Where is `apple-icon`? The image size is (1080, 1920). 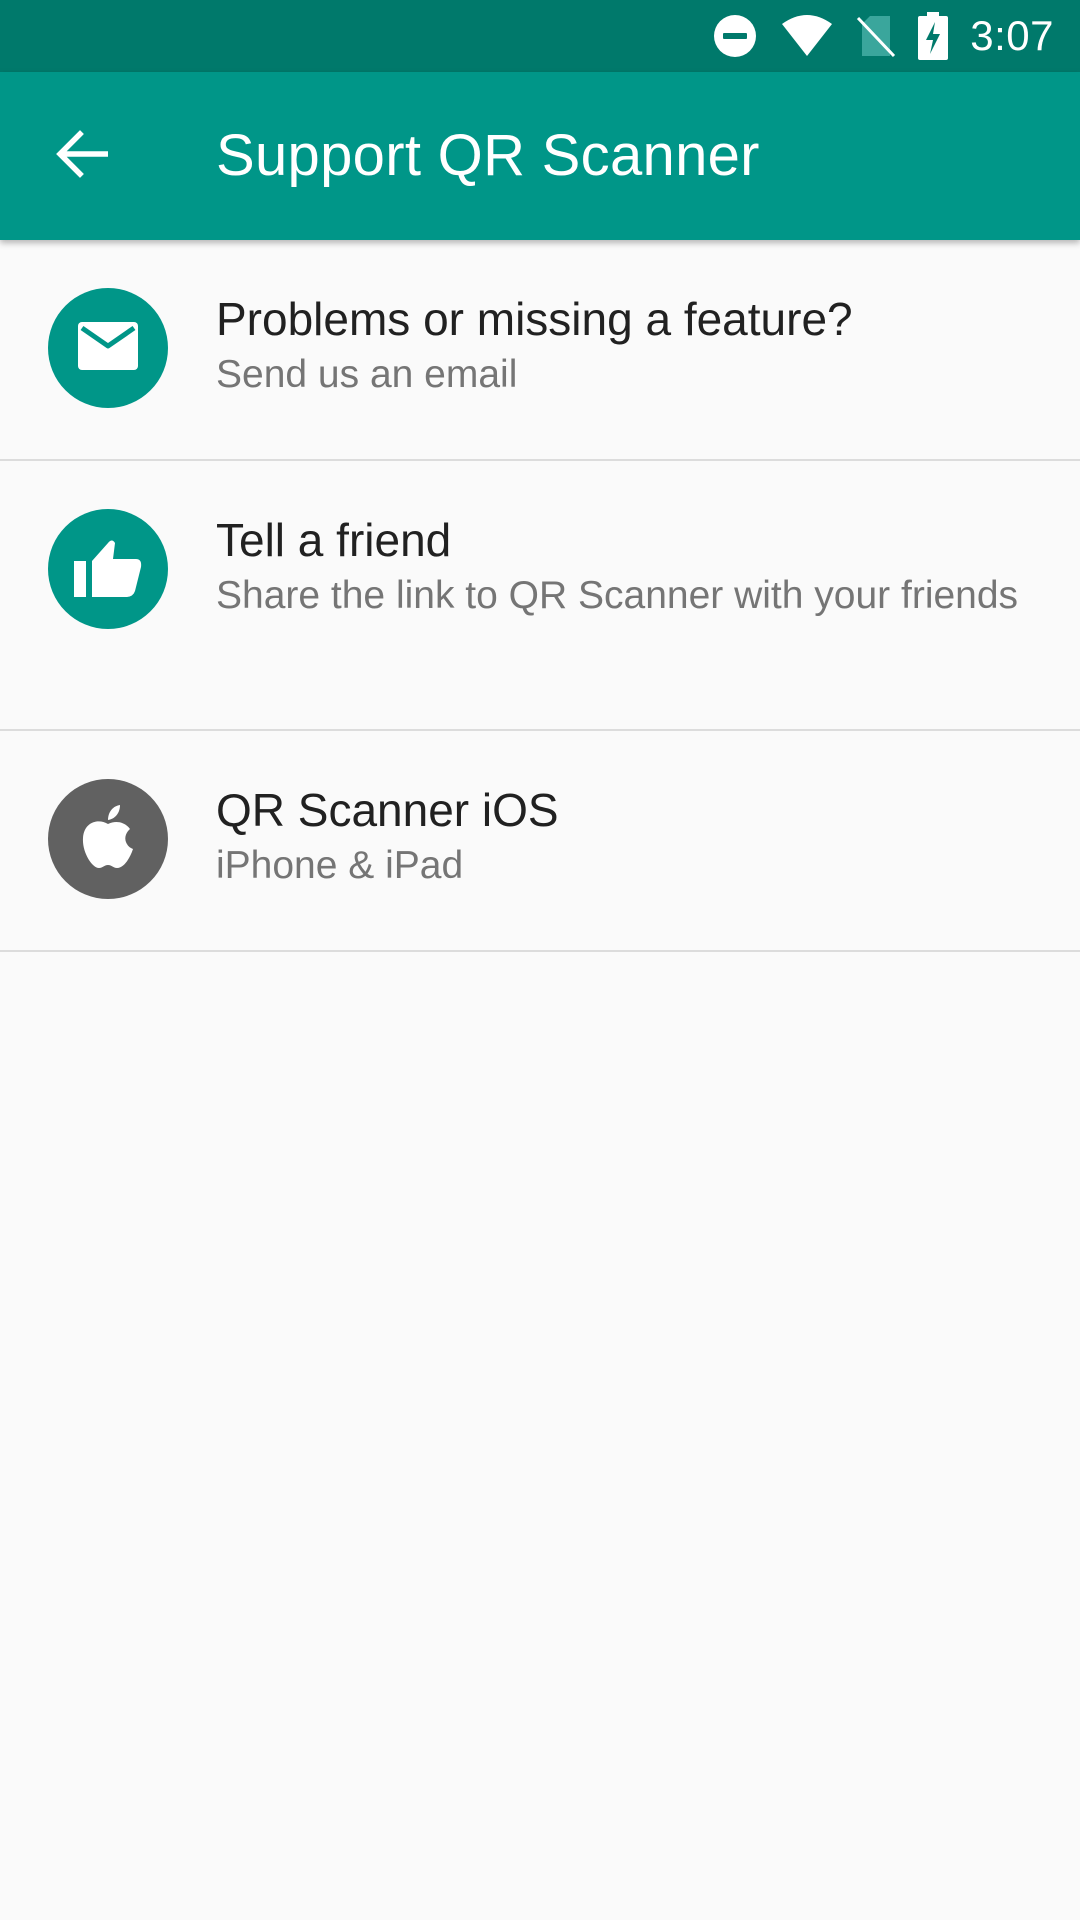
apple-icon is located at coordinates (108, 839).